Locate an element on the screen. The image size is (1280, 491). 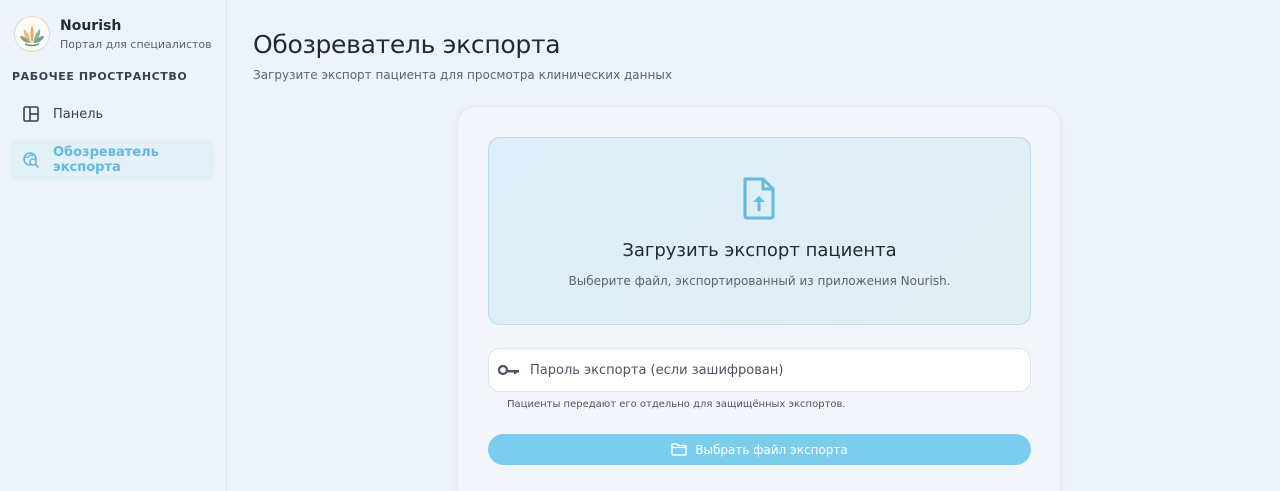
upload-title: Загрузить экспорт пациента is located at coordinates (759, 250).